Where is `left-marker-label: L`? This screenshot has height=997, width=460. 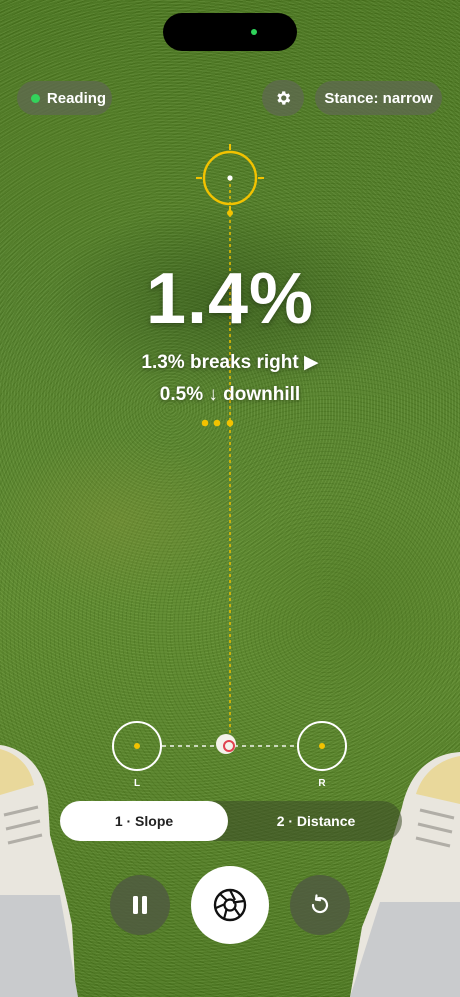
left-marker-label: L is located at coordinates (137, 783).